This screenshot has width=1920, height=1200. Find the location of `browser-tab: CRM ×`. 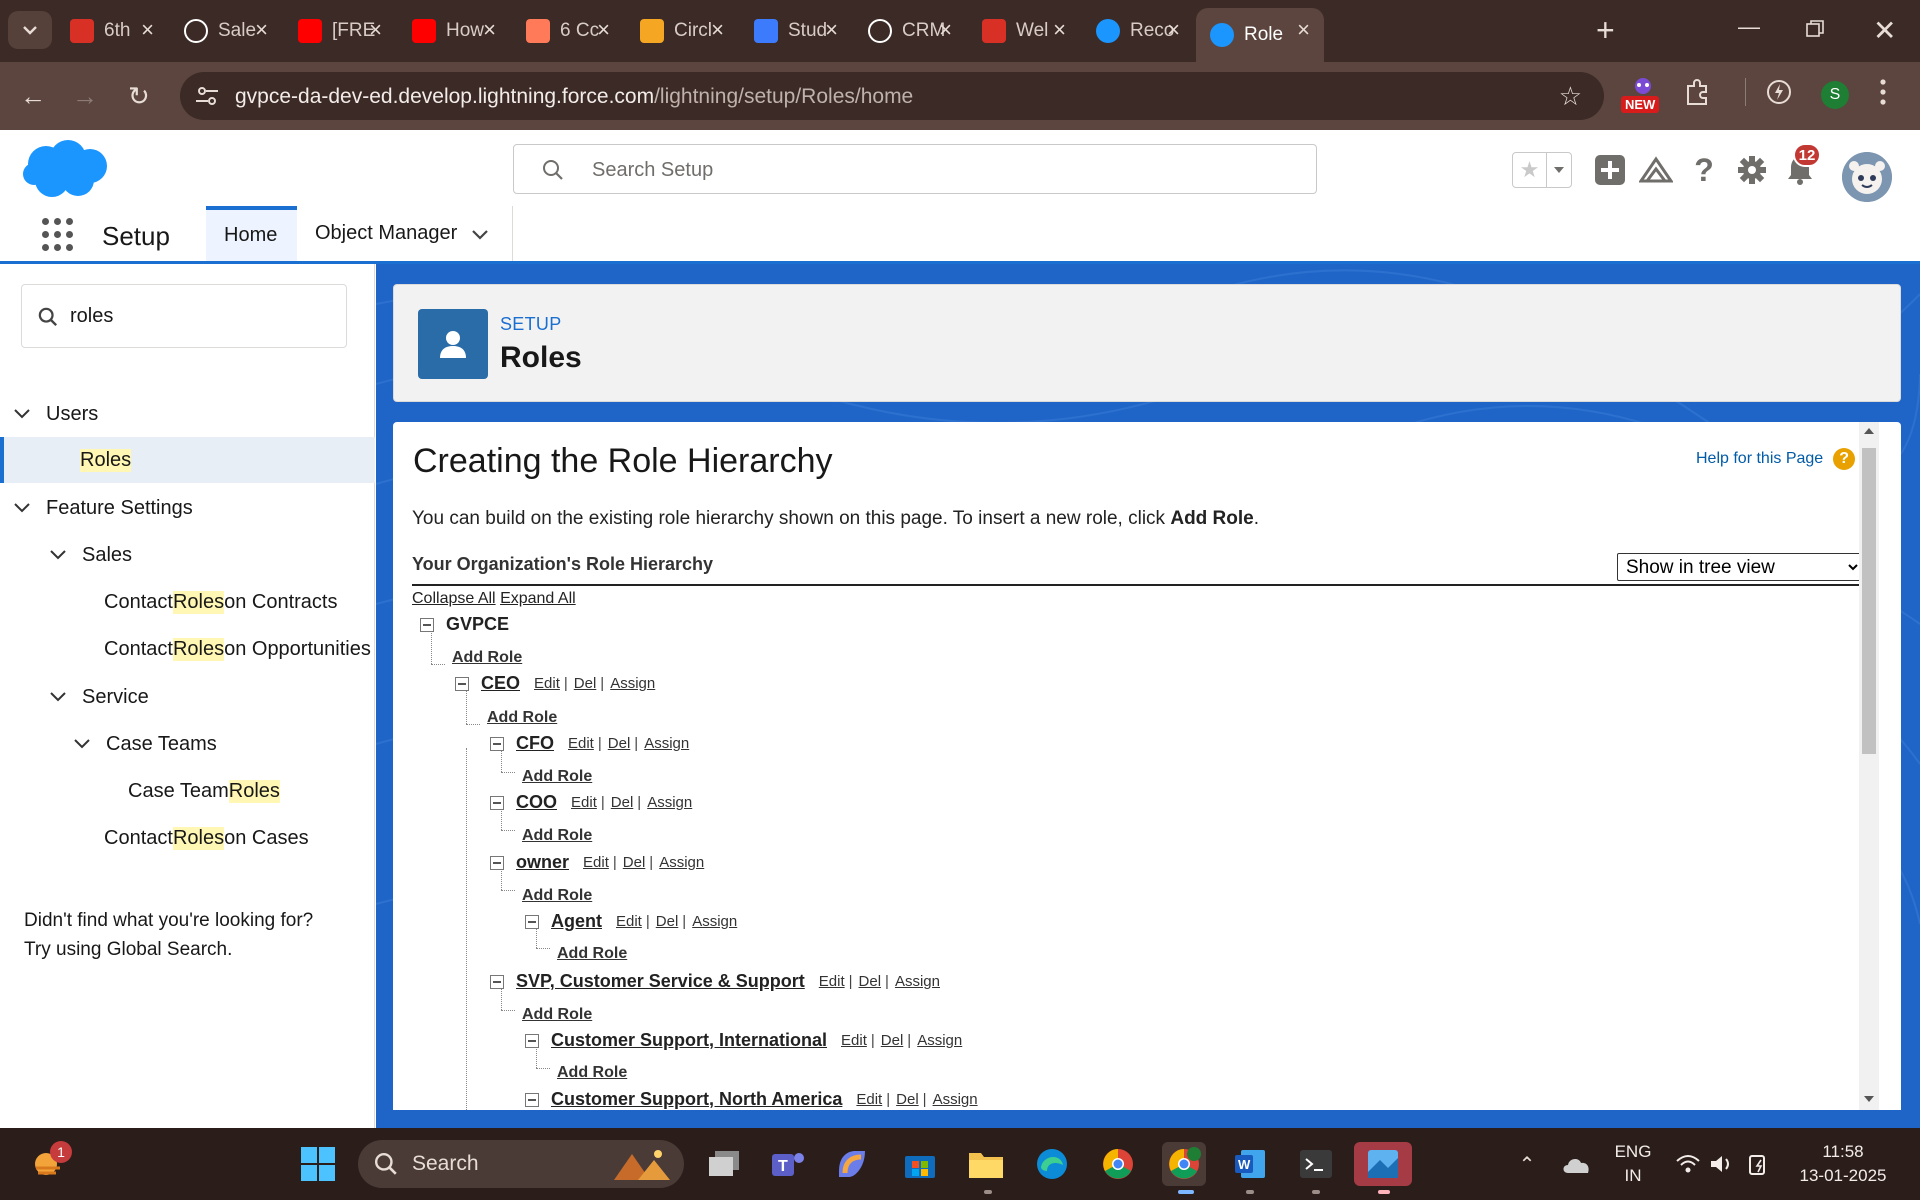

browser-tab: CRM × is located at coordinates (910, 31).